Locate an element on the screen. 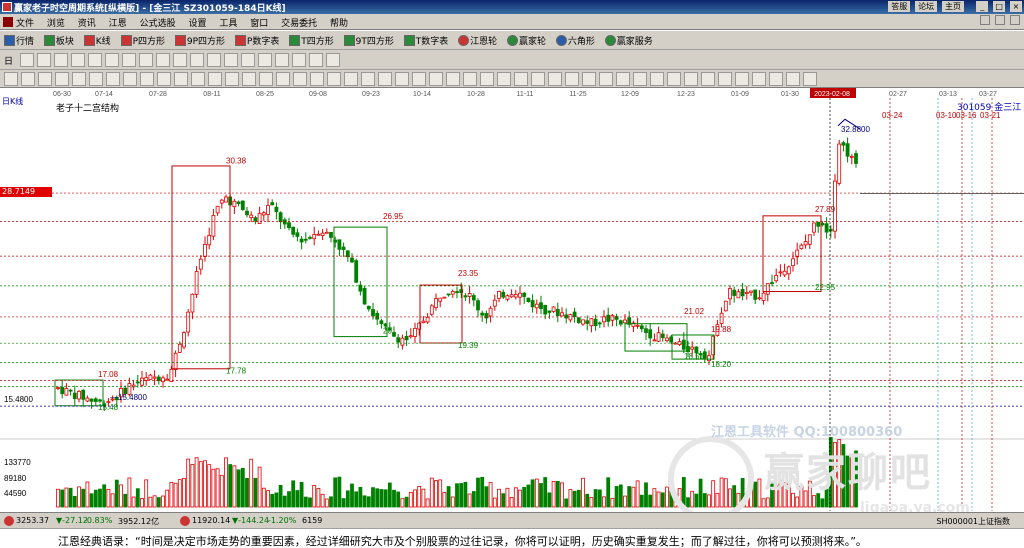  tool-quote: 行情 is located at coordinates (19, 40).